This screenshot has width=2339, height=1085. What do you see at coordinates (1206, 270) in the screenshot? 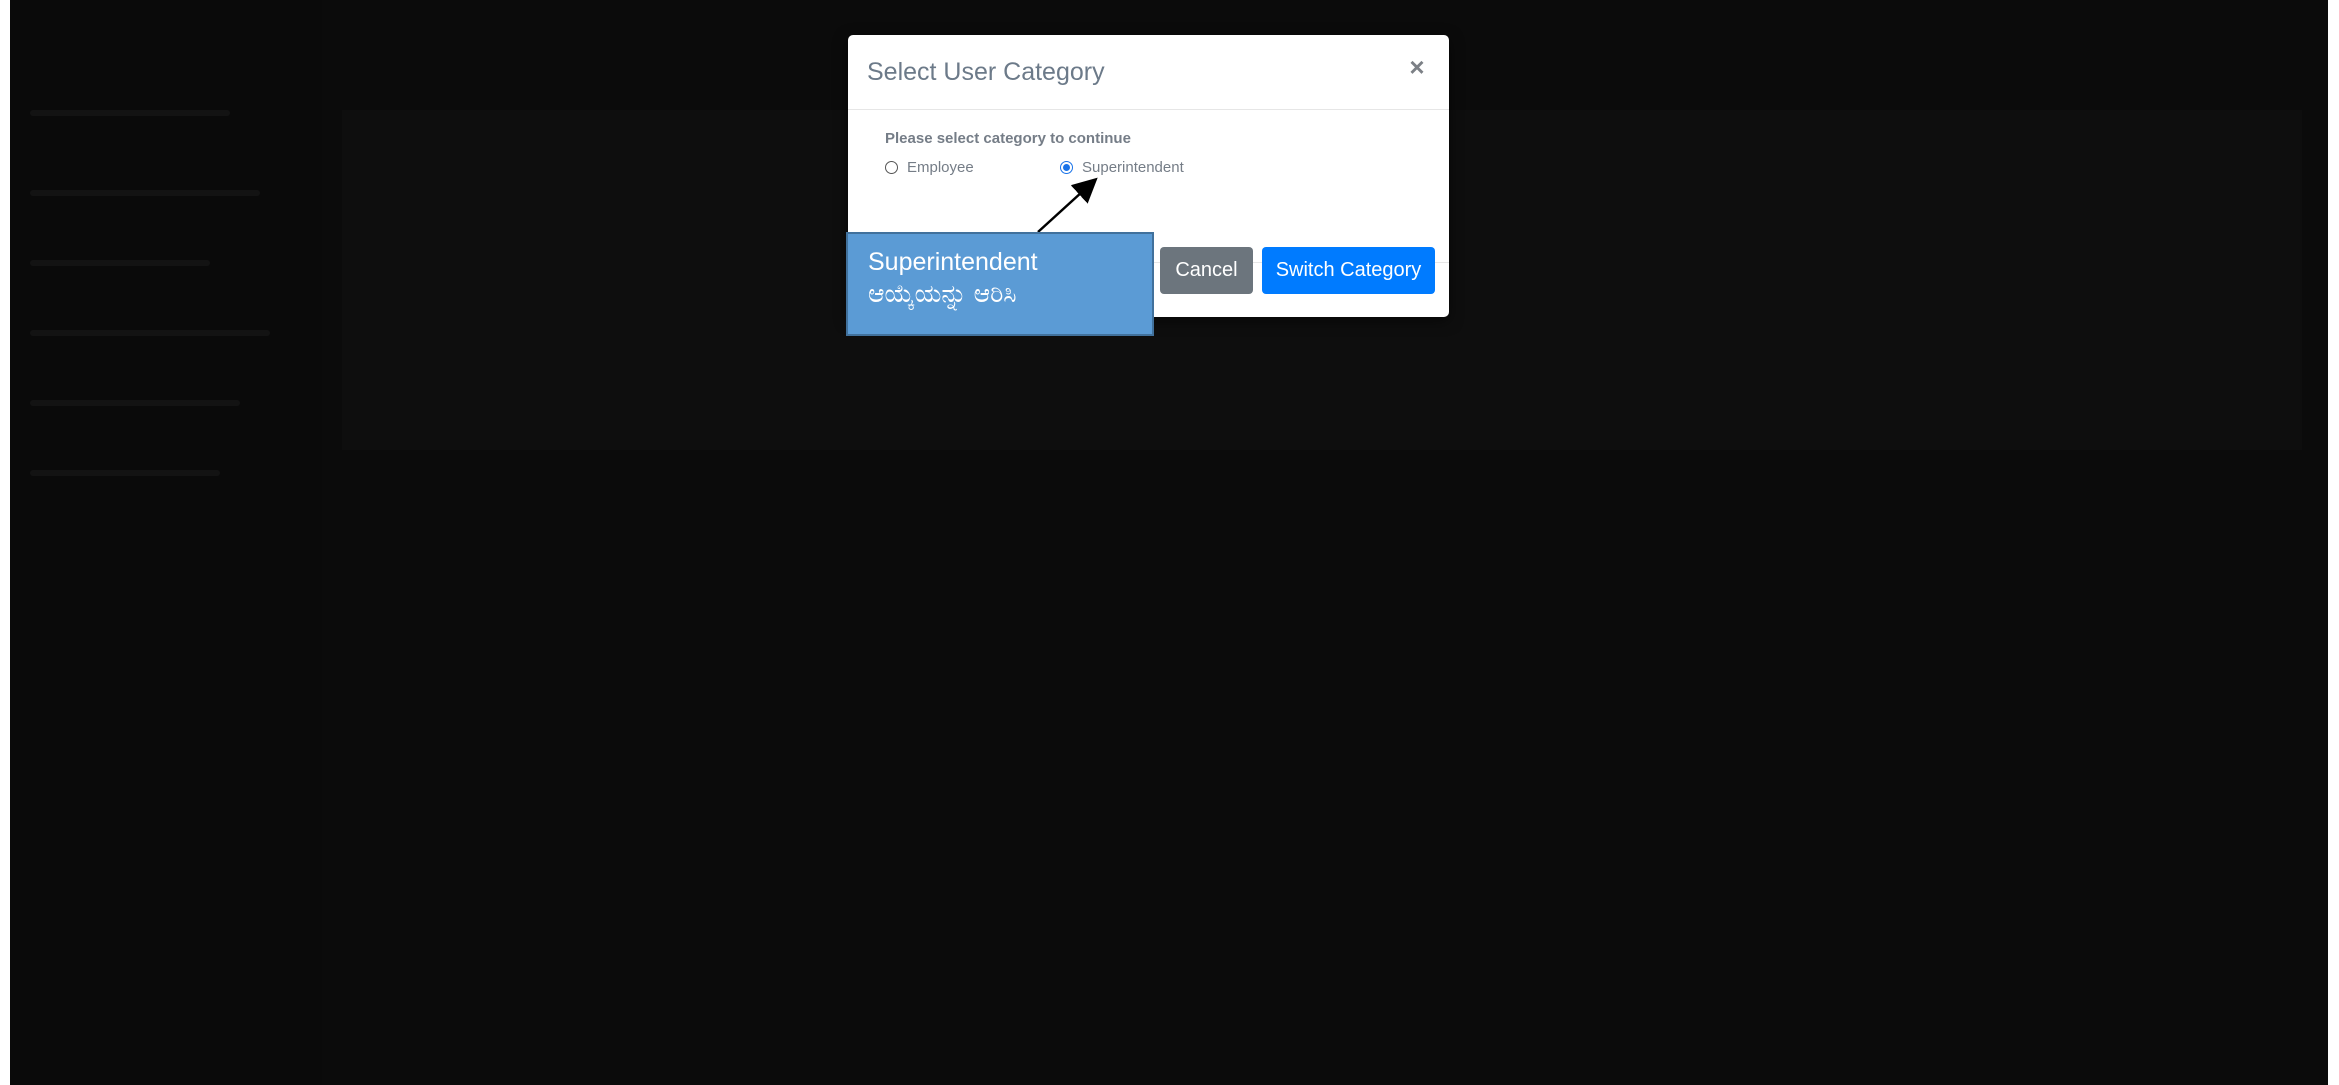
I see `cancel-button: Cancel` at bounding box center [1206, 270].